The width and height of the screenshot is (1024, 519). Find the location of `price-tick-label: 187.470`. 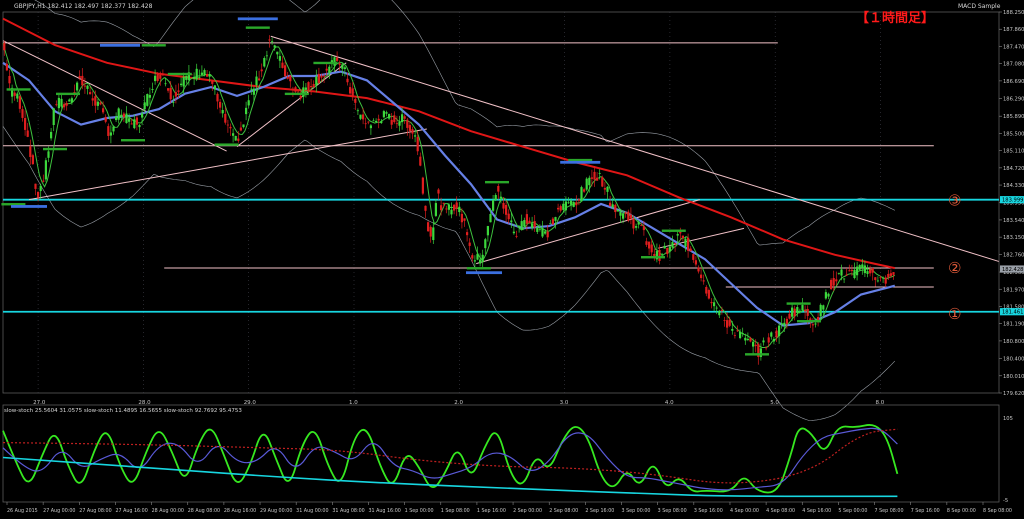

price-tick-label: 187.470 is located at coordinates (1013, 47).